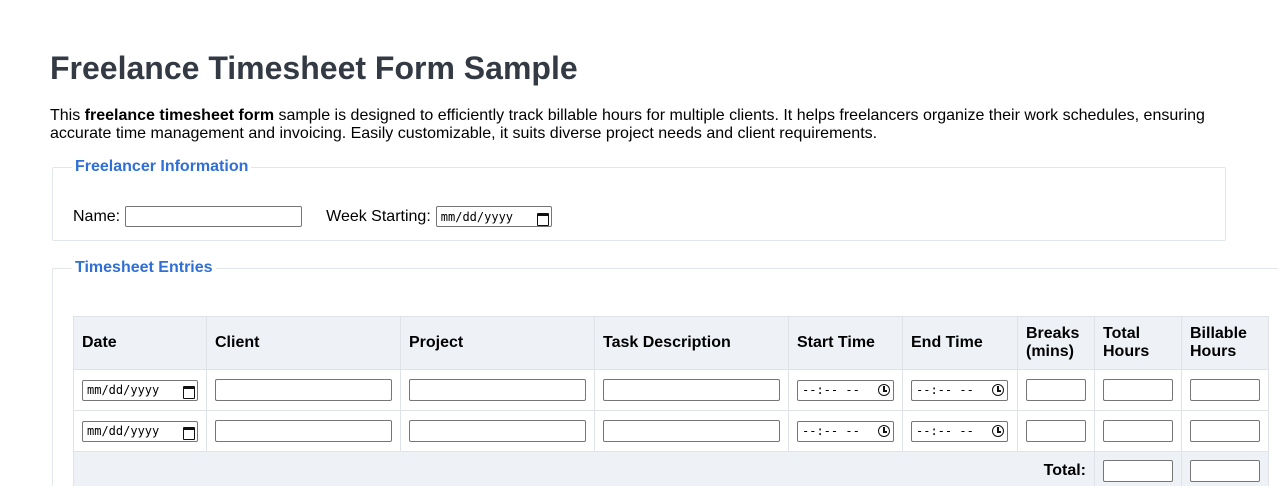 Image resolution: width=1278 pixels, height=486 pixels. Describe the element at coordinates (97, 216) in the screenshot. I see `name-label: Name:` at that location.